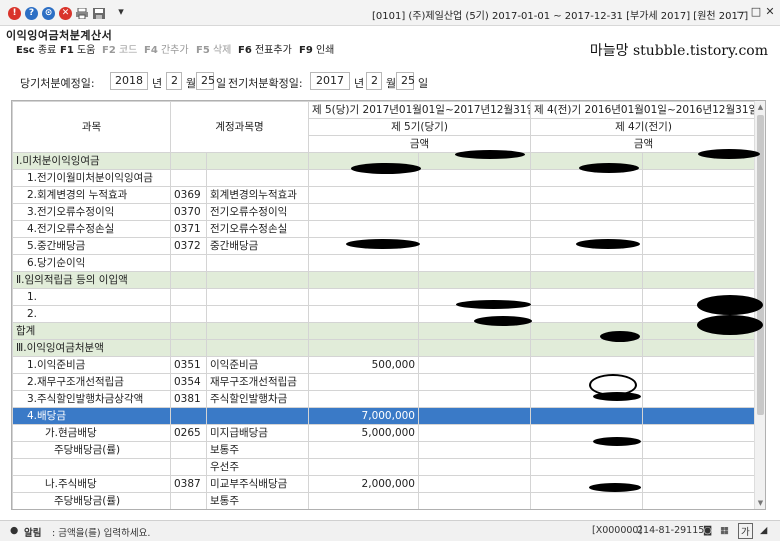 The image size is (780, 541). What do you see at coordinates (31, 13) in the screenshot?
I see `help-icon: ?` at bounding box center [31, 13].